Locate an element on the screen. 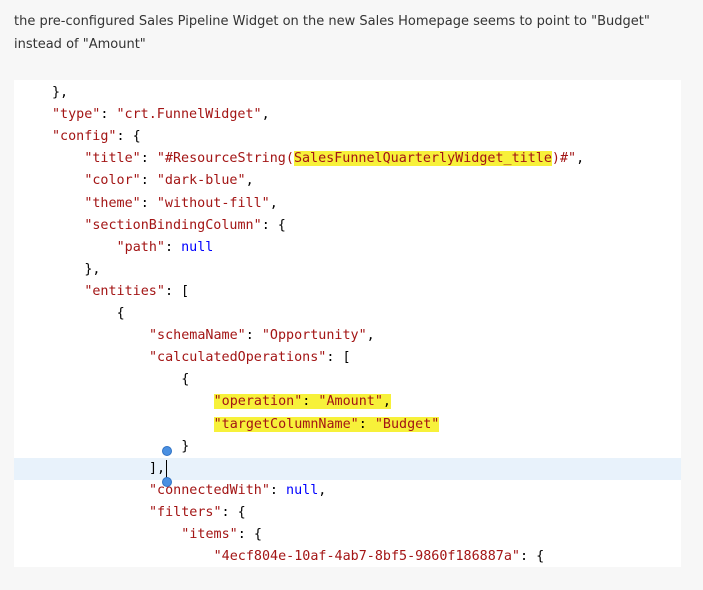 This screenshot has width=703, height=590. code-text: "color": "dark-blue", is located at coordinates (168, 181).